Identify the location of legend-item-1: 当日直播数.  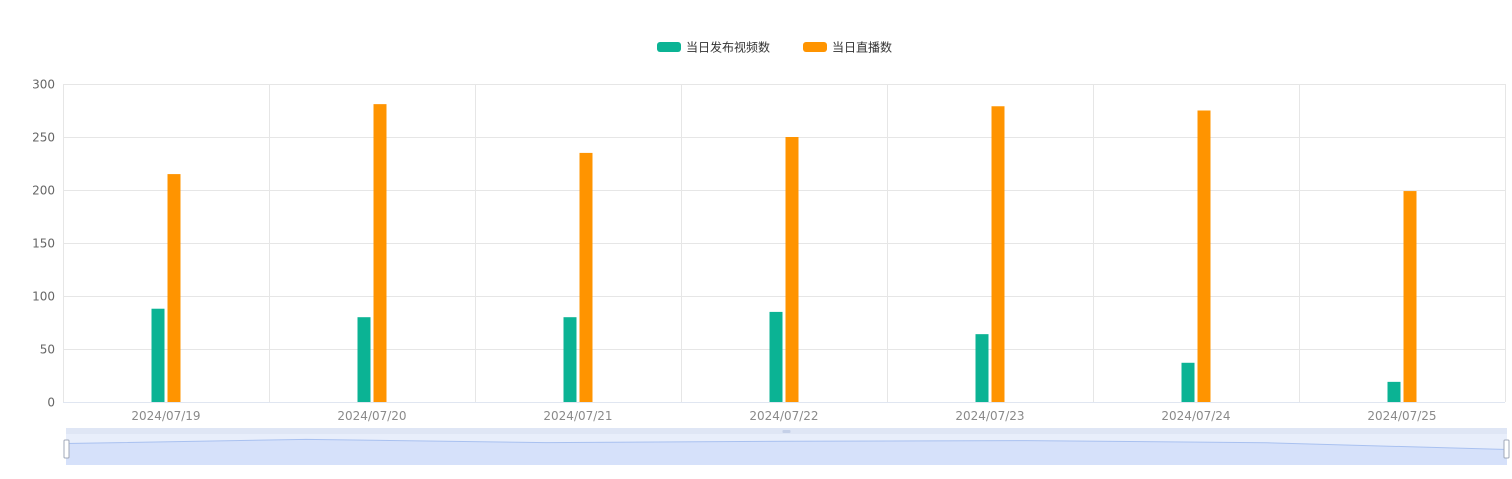
(847, 47).